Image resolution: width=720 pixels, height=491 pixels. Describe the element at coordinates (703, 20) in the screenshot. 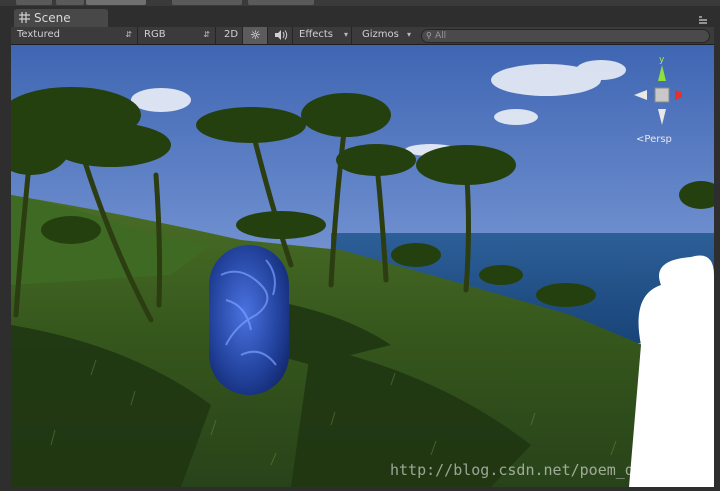

I see `tab-menu-icon` at that location.